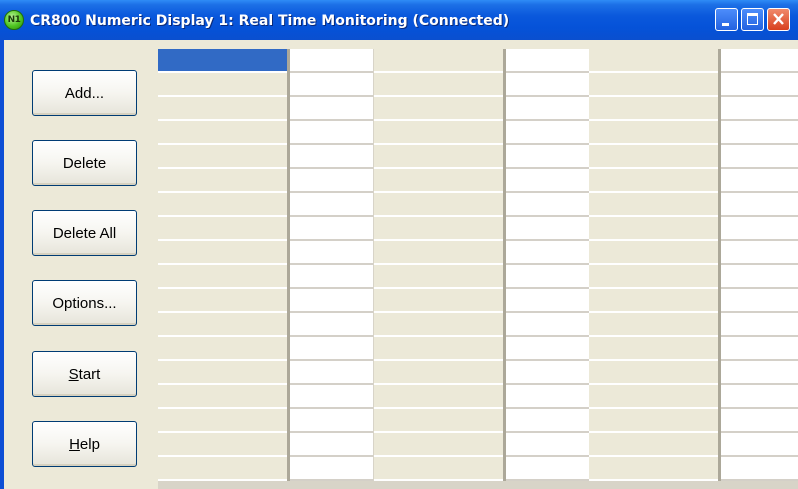  What do you see at coordinates (84, 444) in the screenshot?
I see `help-button: Help` at bounding box center [84, 444].